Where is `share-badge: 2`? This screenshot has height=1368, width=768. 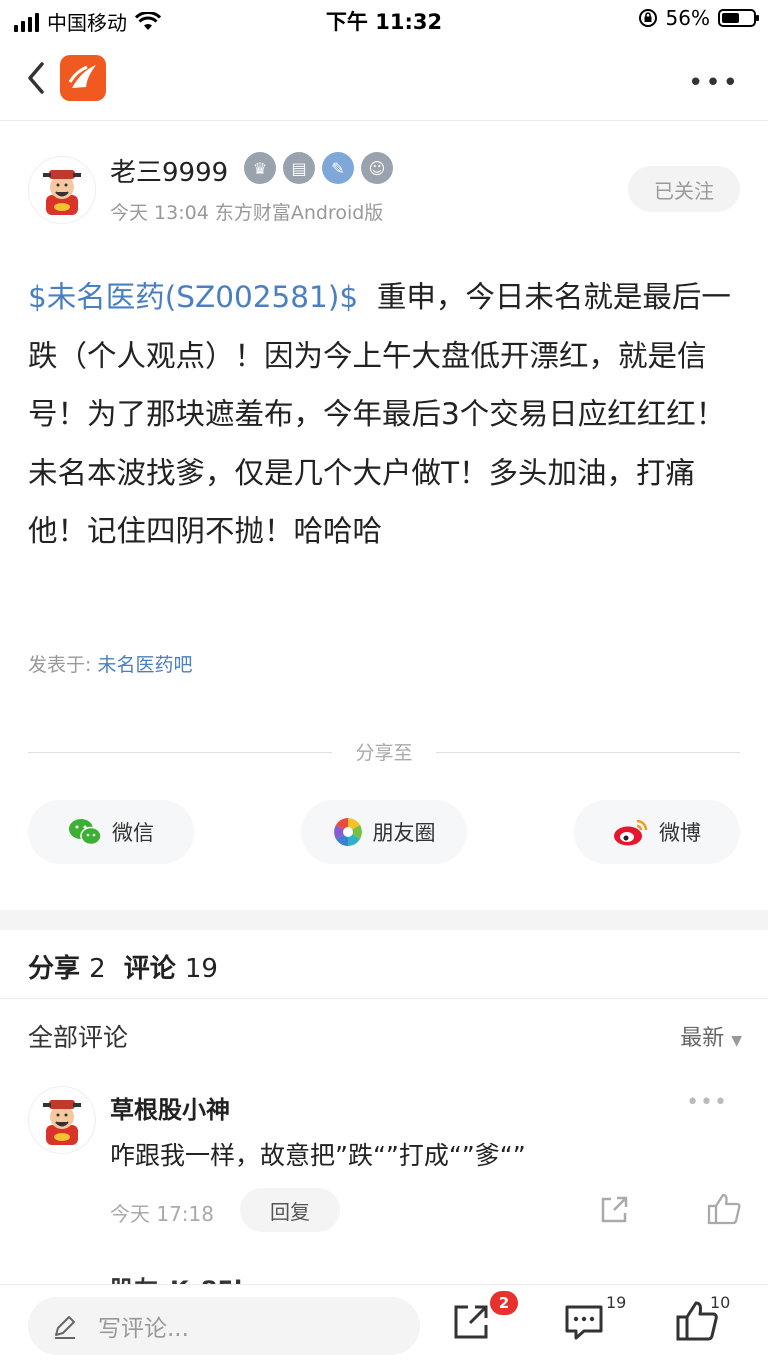 share-badge: 2 is located at coordinates (504, 1303).